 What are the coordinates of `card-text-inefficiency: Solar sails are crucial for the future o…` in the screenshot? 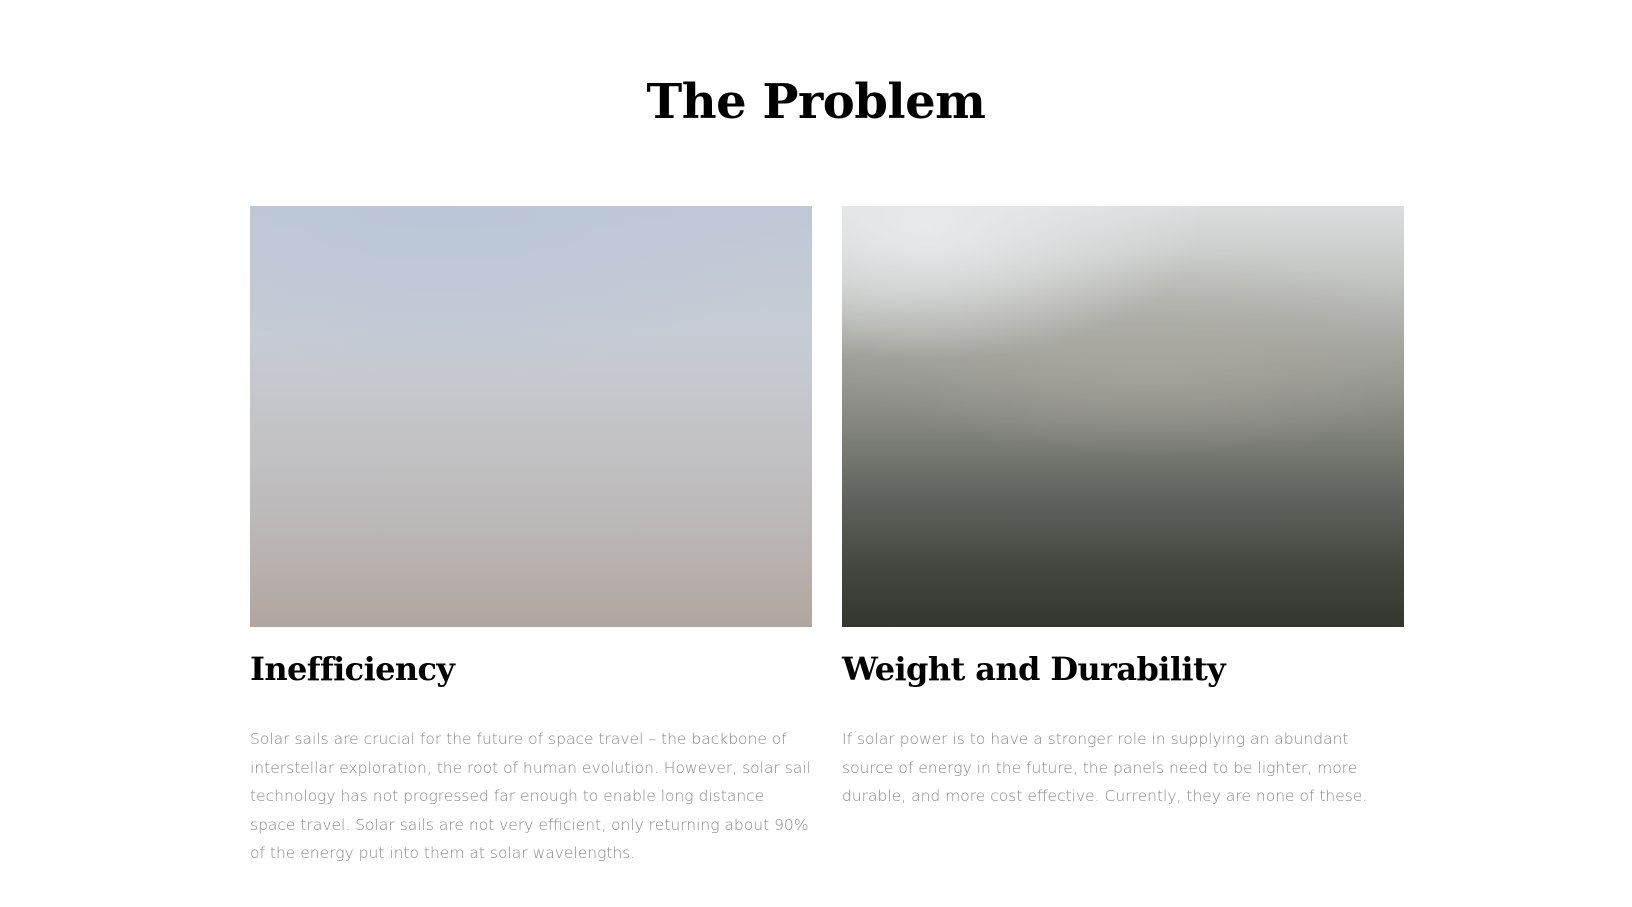 It's located at (530, 796).